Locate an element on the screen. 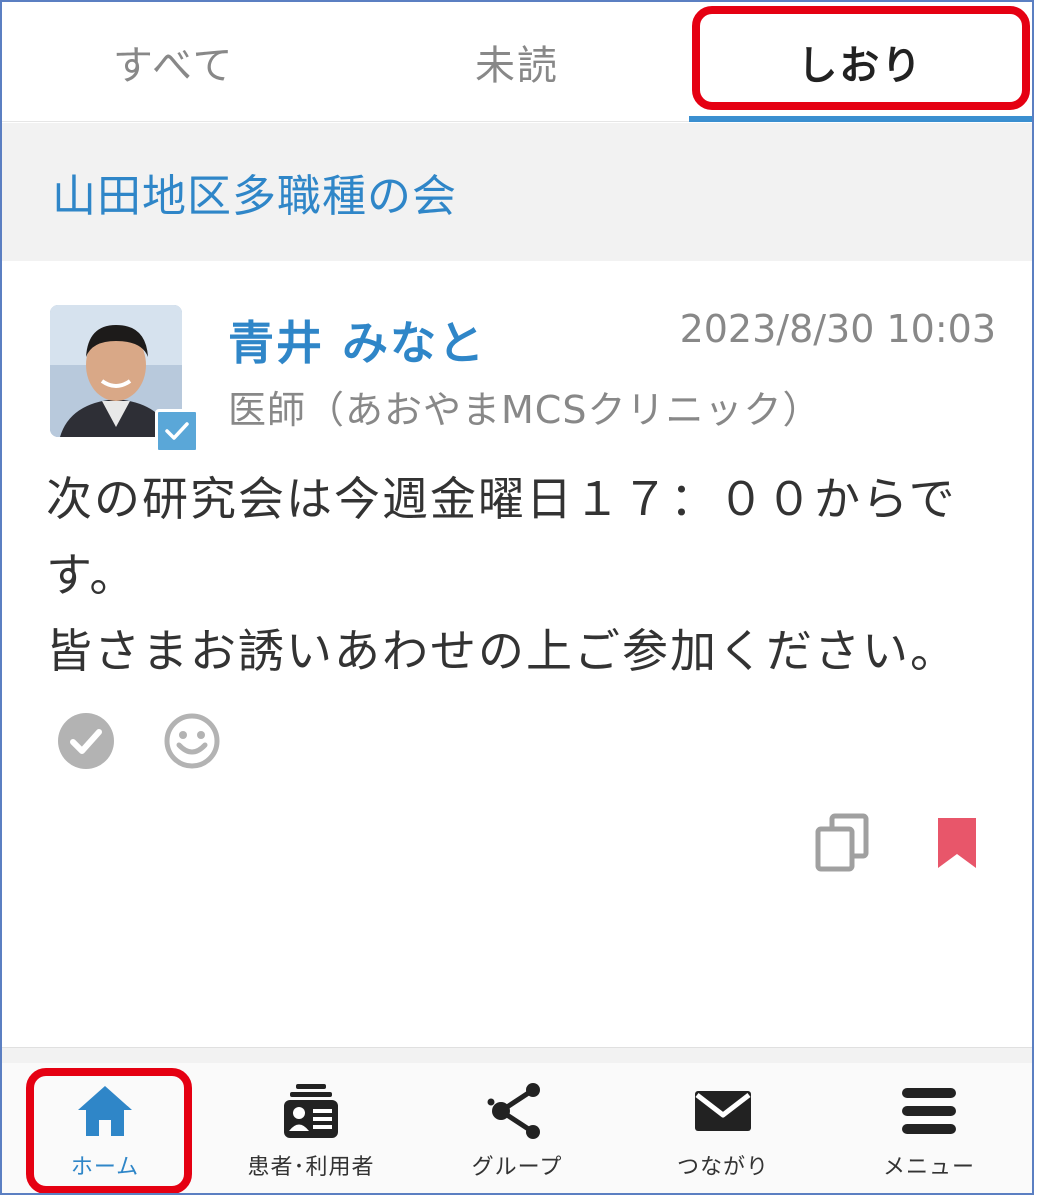 The height and width of the screenshot is (1199, 1038). tab-bar: すべて 未読 しおり is located at coordinates (517, 62).